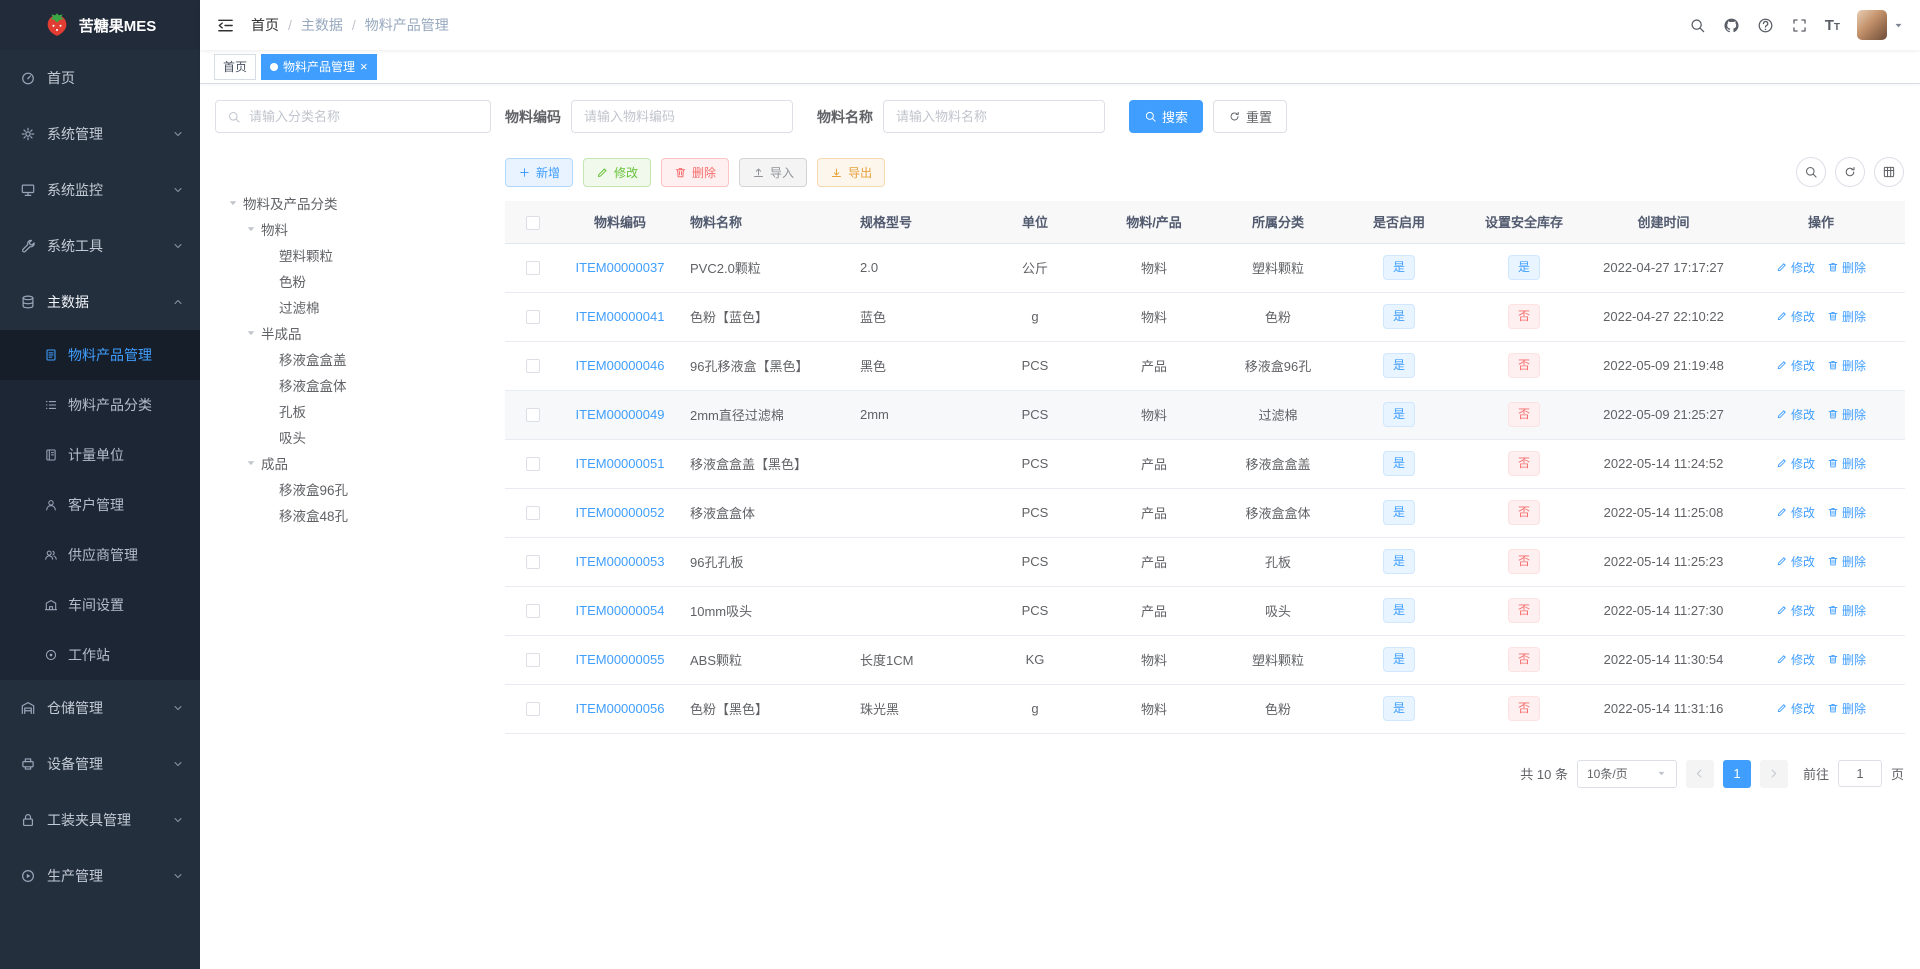  Describe the element at coordinates (914, 222) in the screenshot. I see `column-header-spec: 规格型号` at that location.